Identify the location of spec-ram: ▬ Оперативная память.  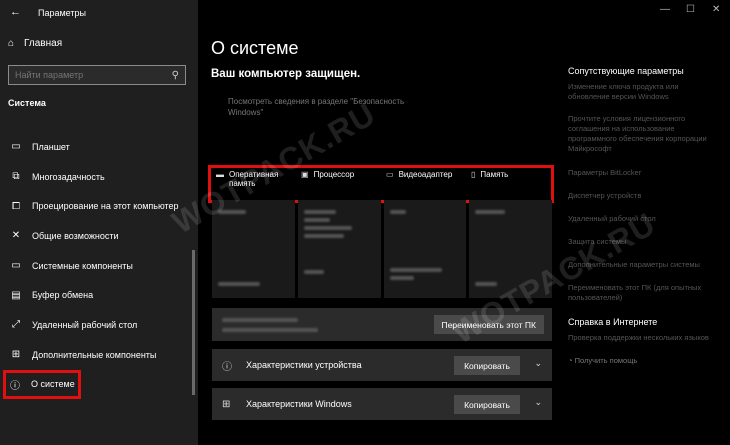
(254, 179).